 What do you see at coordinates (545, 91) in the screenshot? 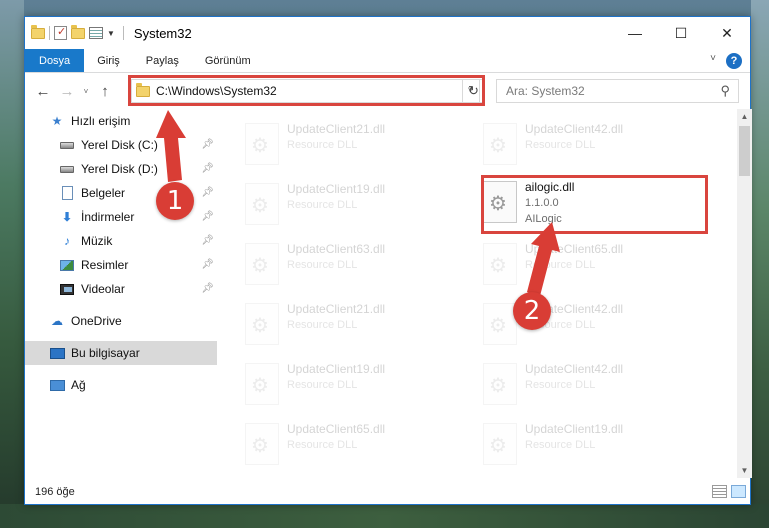
I see `search-placeholder: Ara: System32` at bounding box center [545, 91].